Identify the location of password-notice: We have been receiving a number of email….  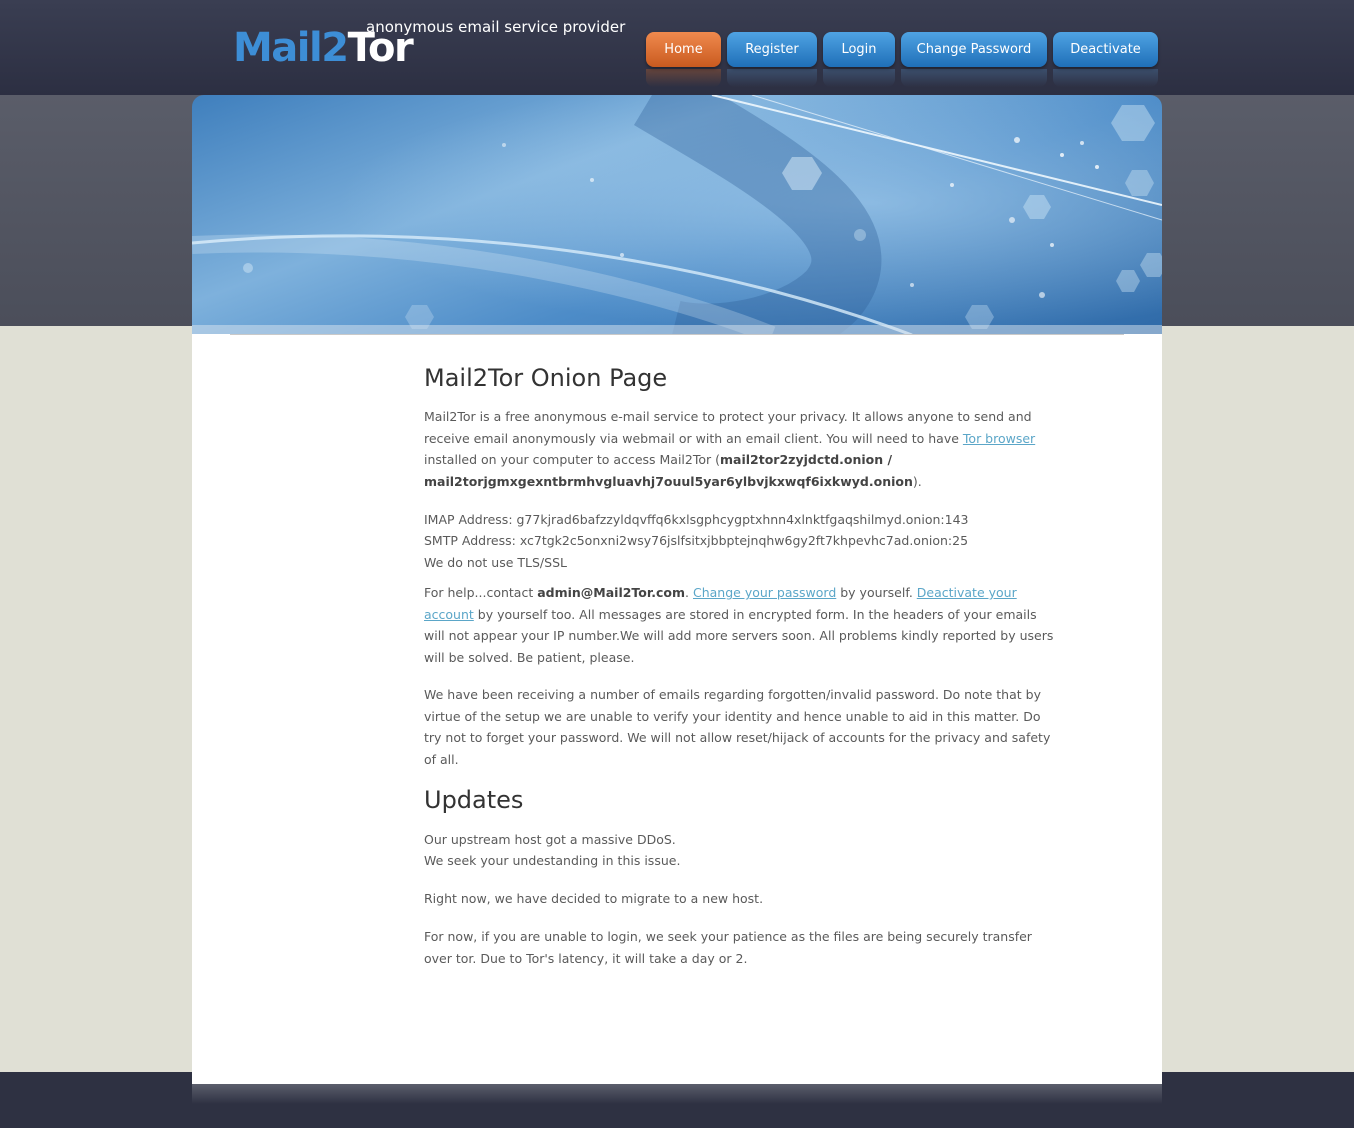
(737, 727).